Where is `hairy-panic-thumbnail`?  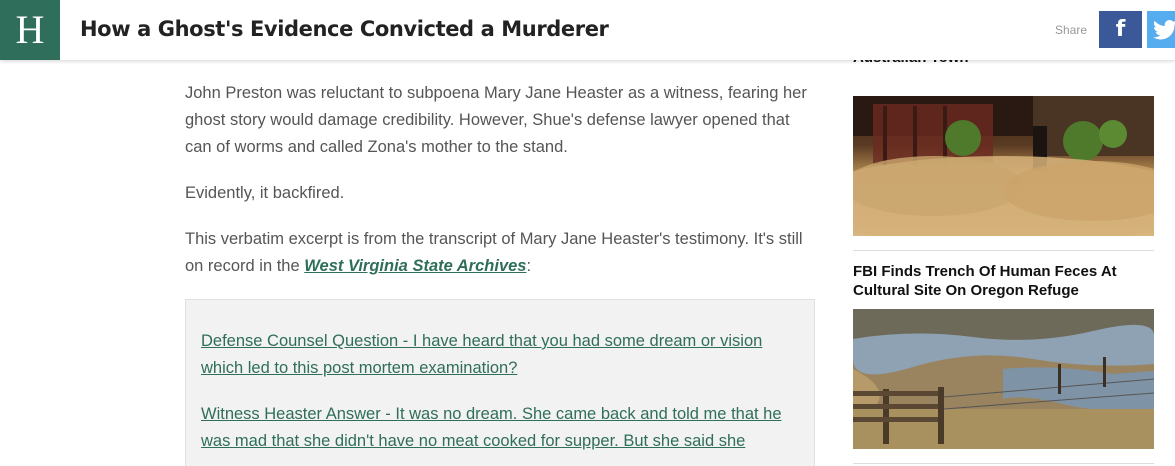 hairy-panic-thumbnail is located at coordinates (1003, 166).